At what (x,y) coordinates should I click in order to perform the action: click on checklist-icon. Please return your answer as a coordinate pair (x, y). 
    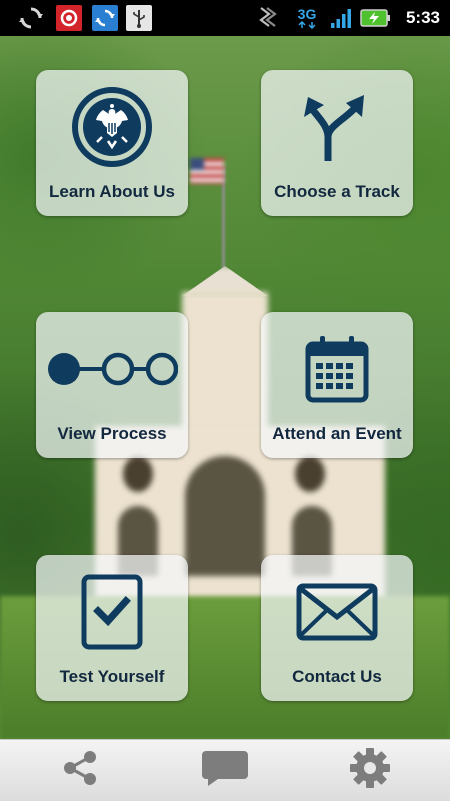
    Looking at the image, I should click on (112, 612).